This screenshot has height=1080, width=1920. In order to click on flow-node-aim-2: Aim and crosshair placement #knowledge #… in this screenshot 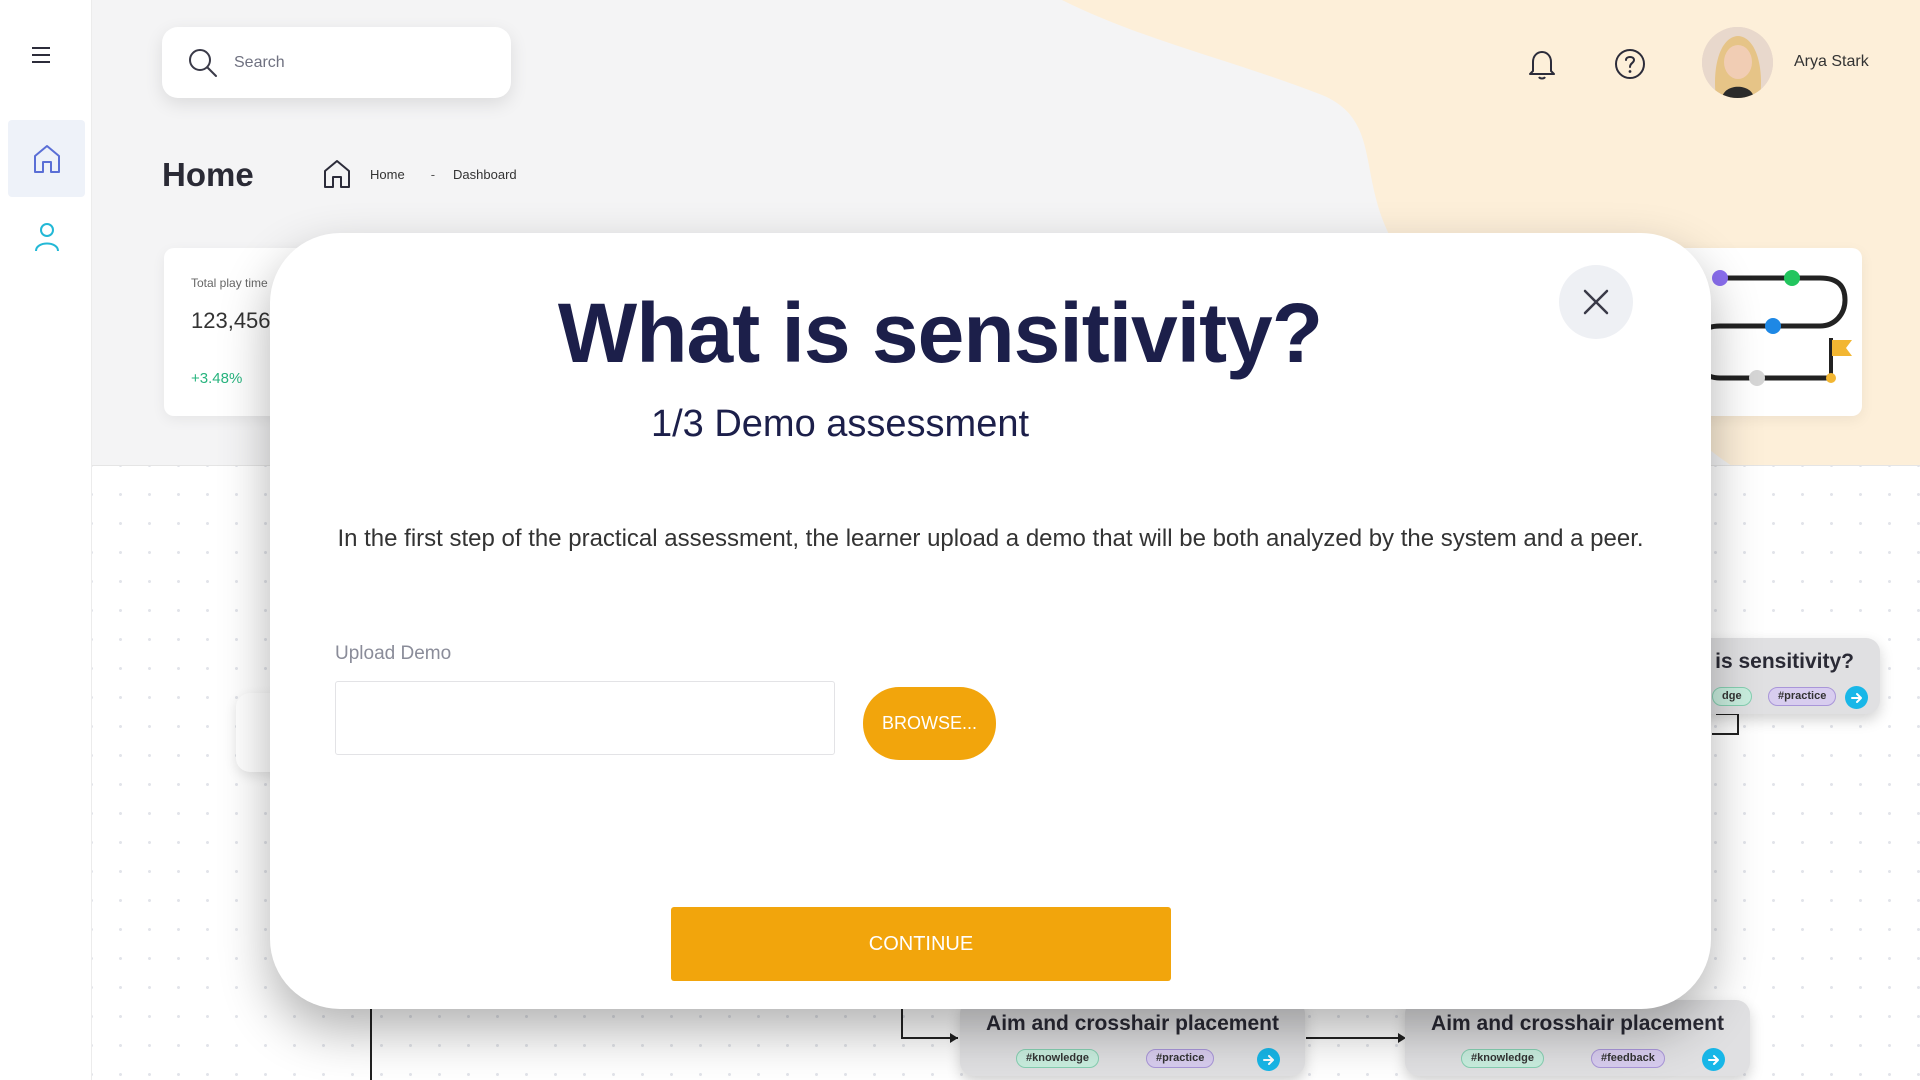, I will do `click(1577, 1038)`.